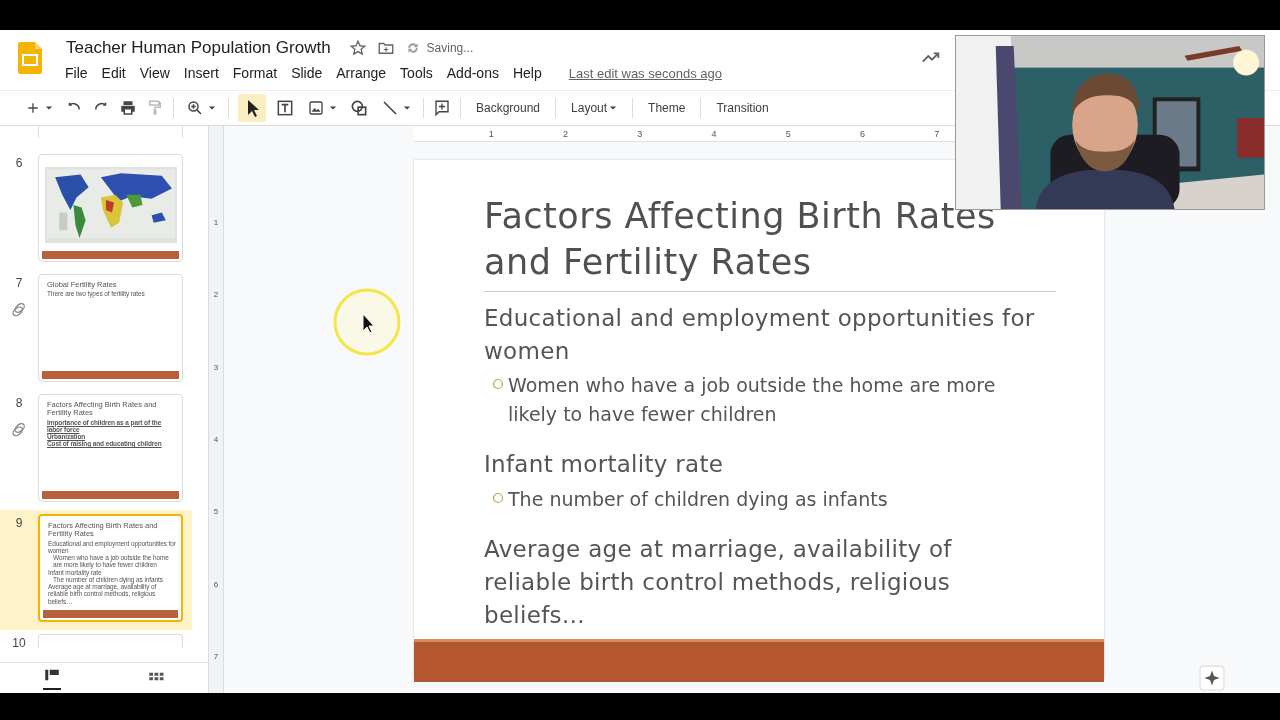 The height and width of the screenshot is (720, 1280). Describe the element at coordinates (113, 73) in the screenshot. I see `menu-item: Edit` at that location.